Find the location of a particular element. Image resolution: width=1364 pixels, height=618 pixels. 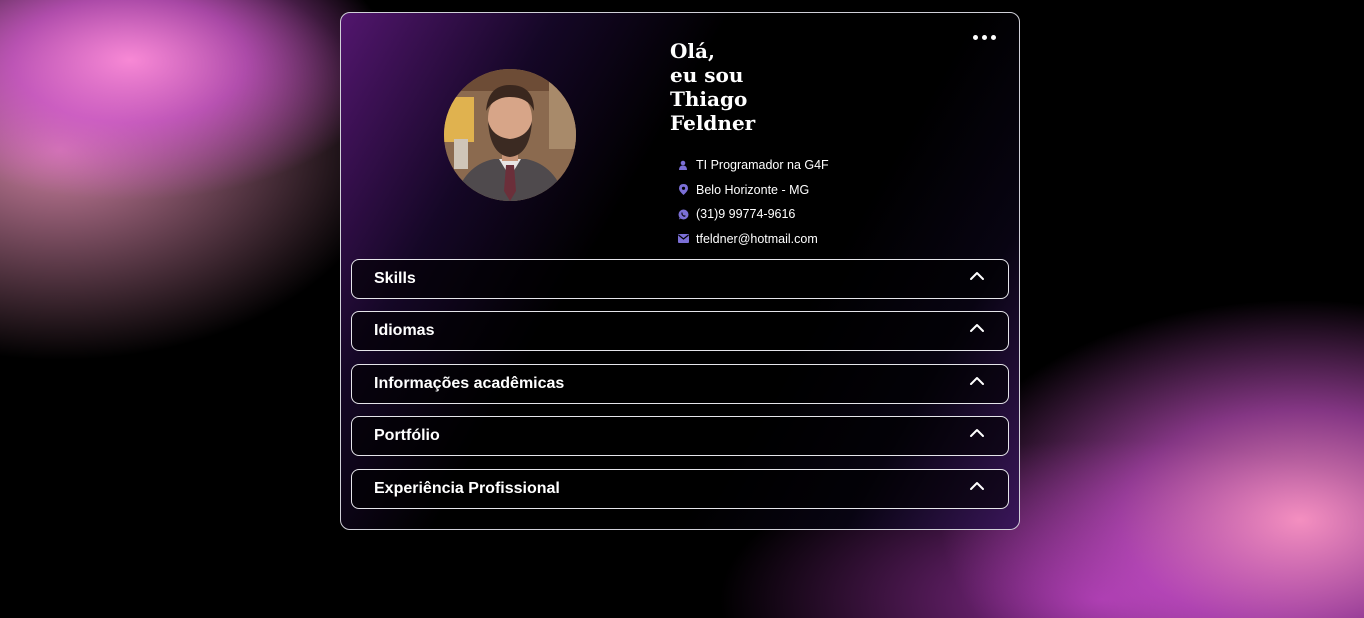

section-label: Experiência Profissional is located at coordinates (467, 488).